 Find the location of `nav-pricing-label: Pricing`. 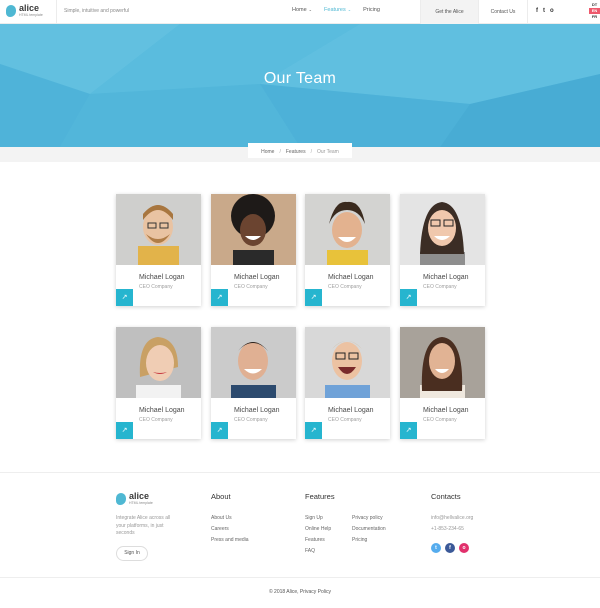

nav-pricing-label: Pricing is located at coordinates (371, 10).